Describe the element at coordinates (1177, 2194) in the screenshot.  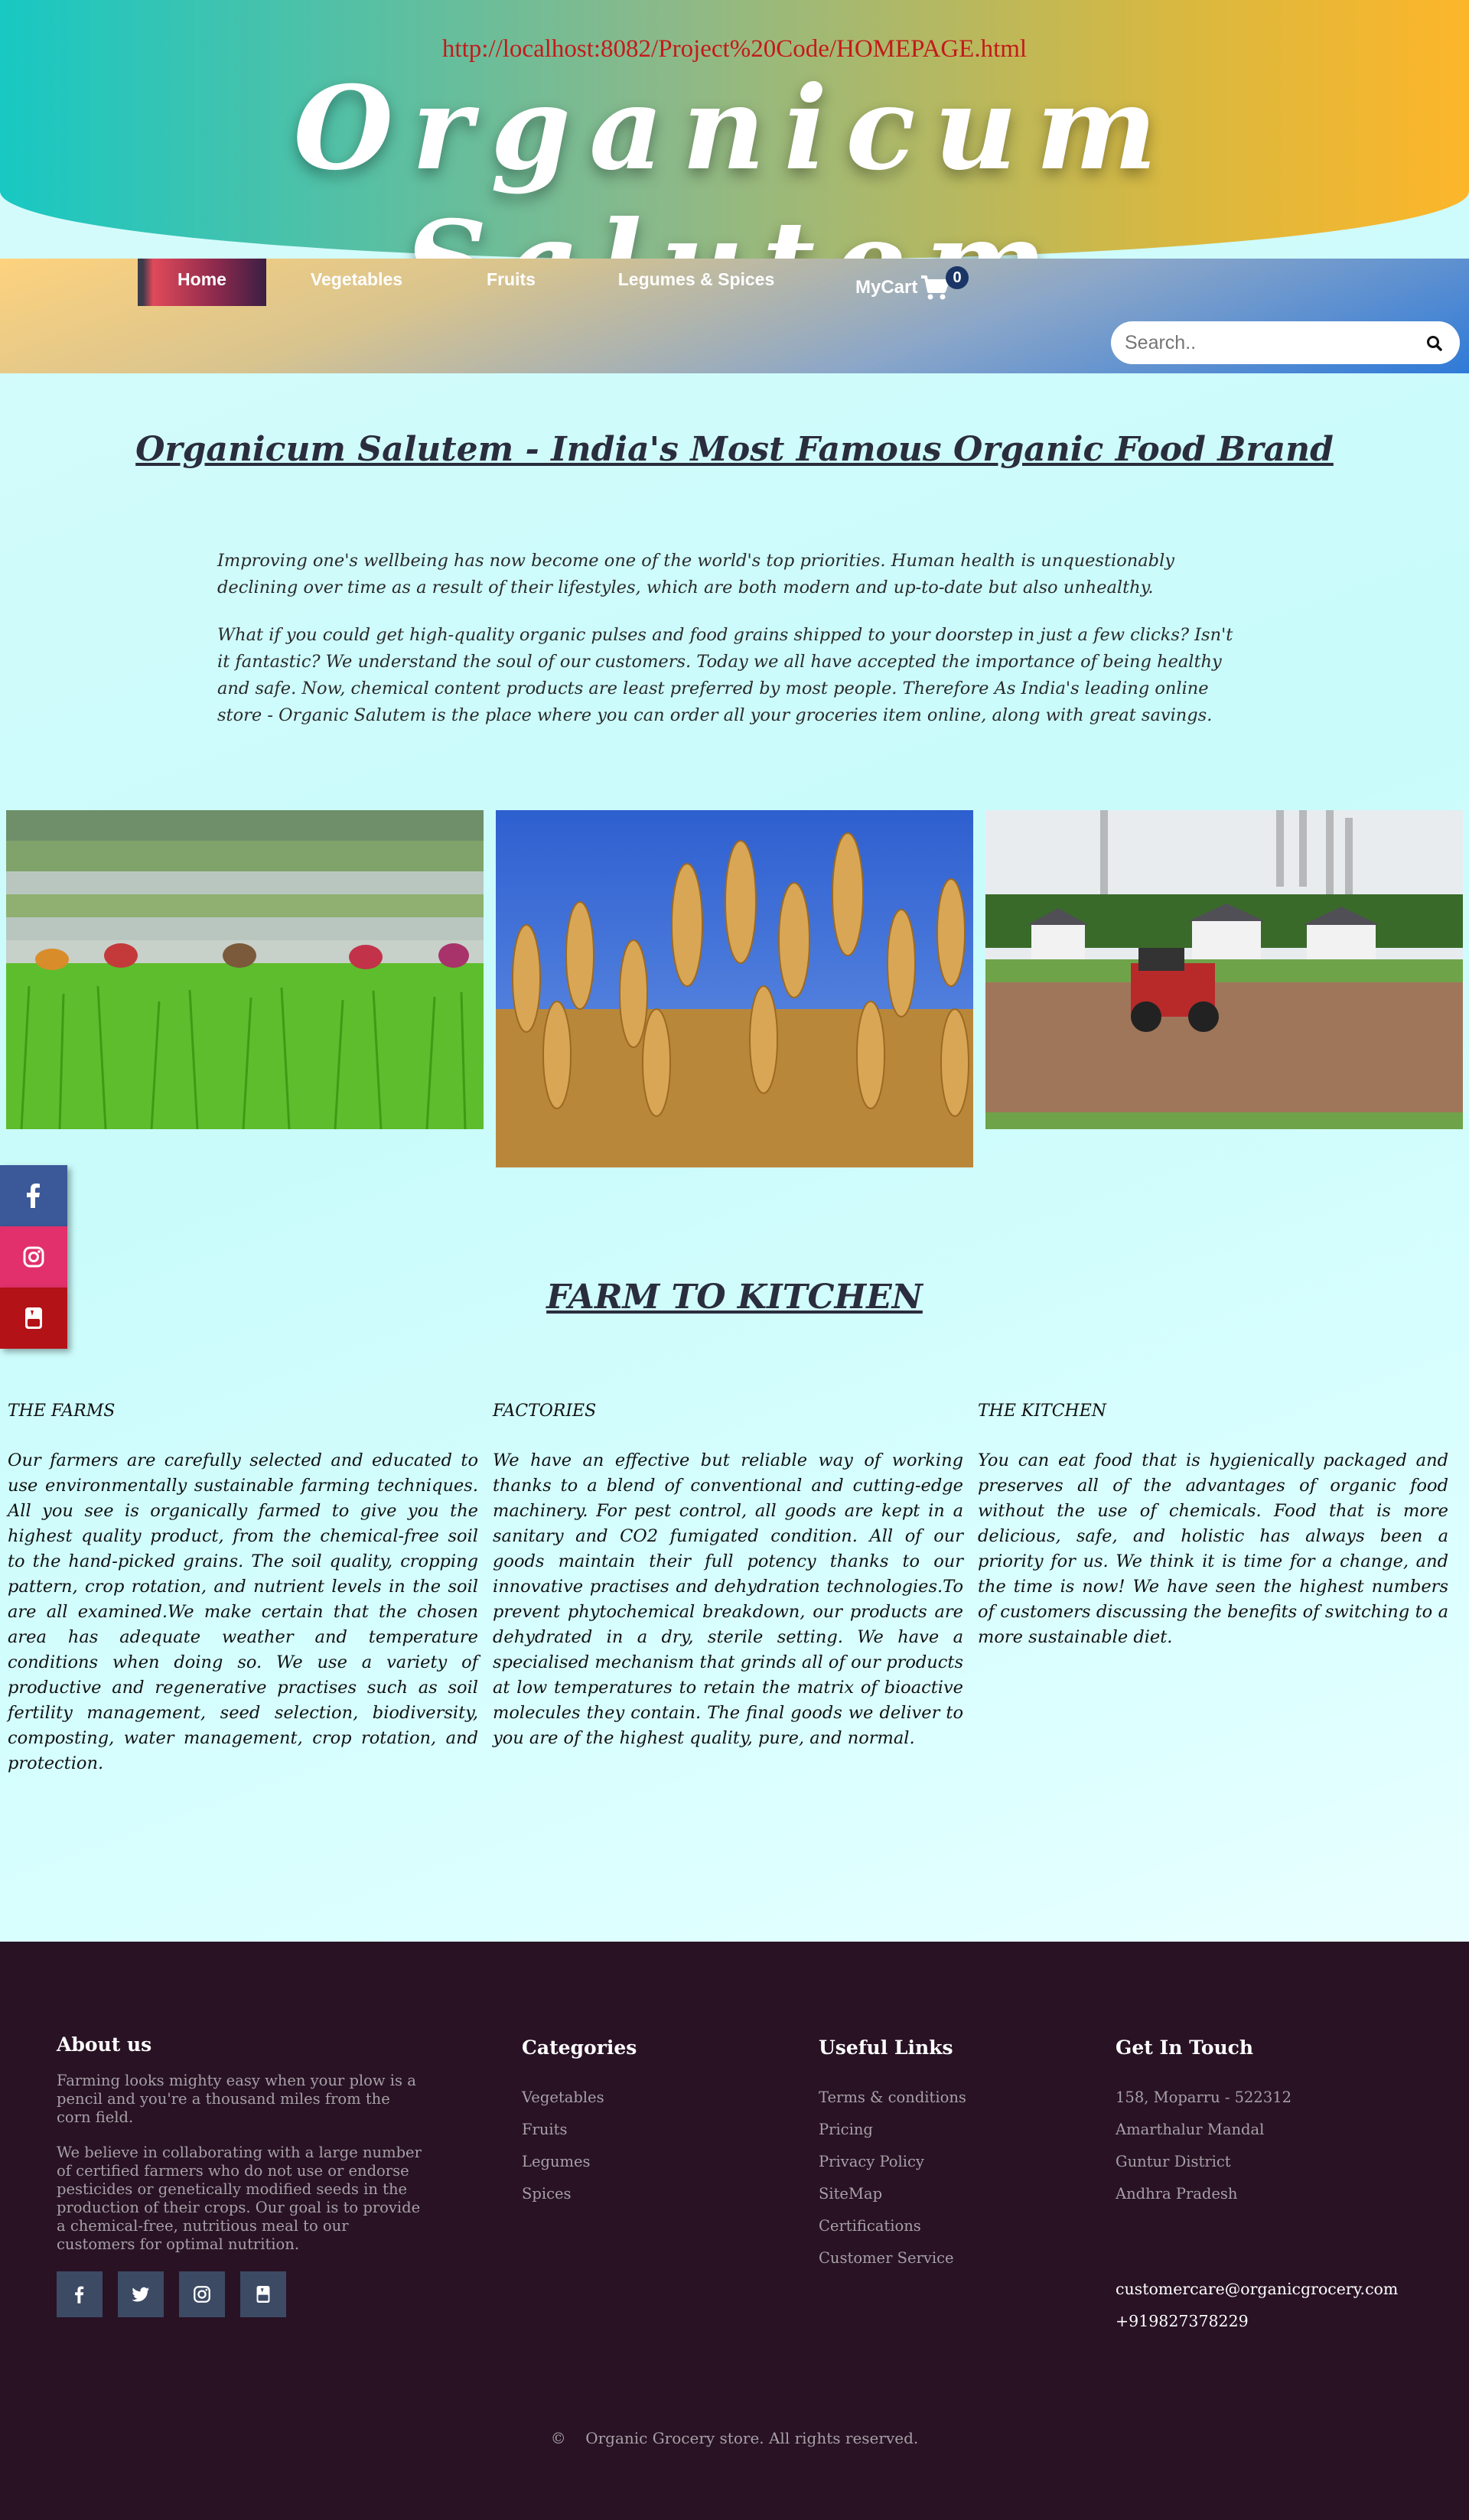
I see `address-line: Andhra Pradesh` at that location.